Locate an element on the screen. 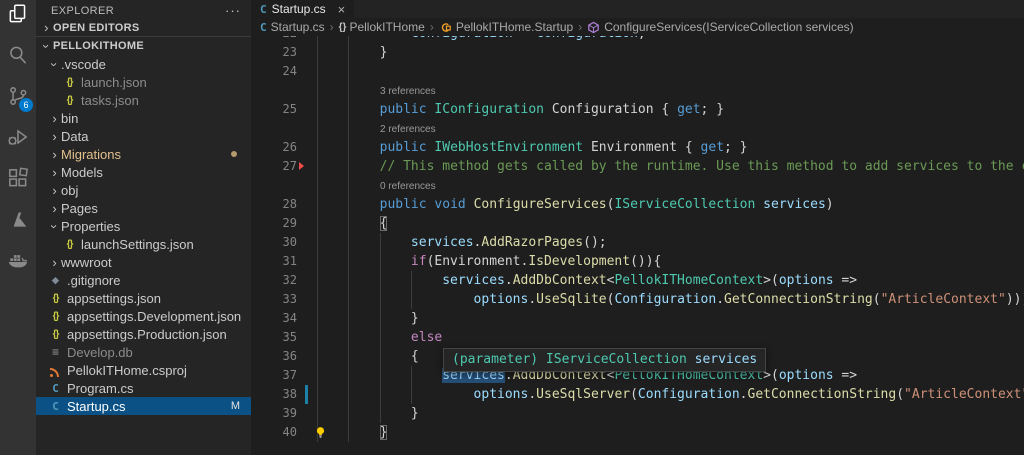 The image size is (1024, 455). tree-item: {} appsettings.Development.json is located at coordinates (143, 316).